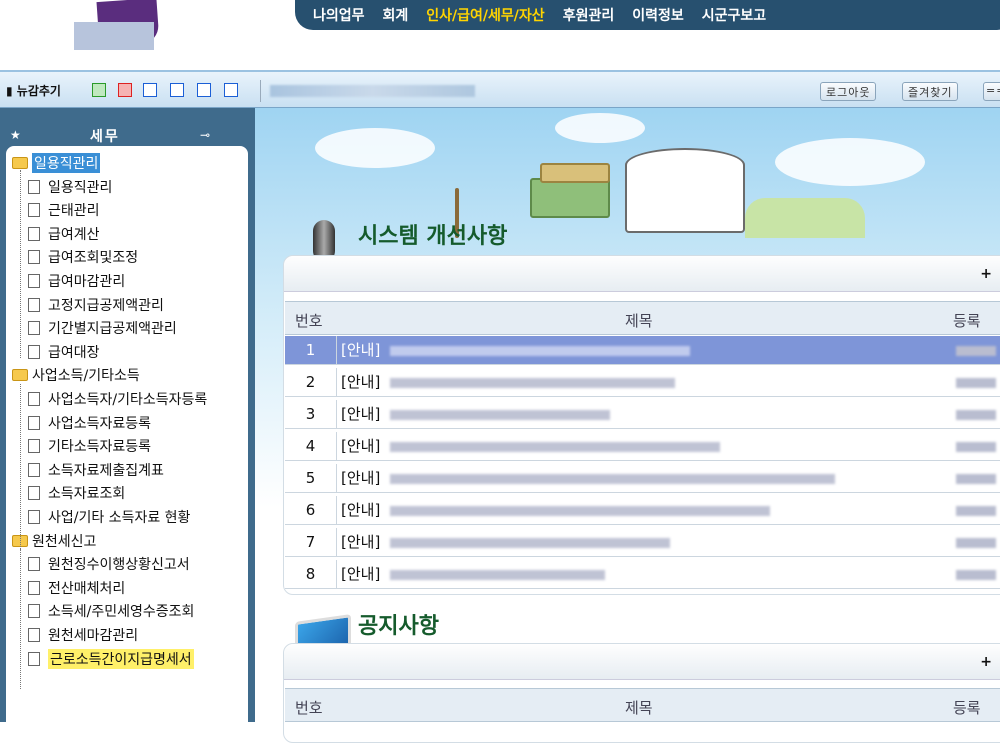  What do you see at coordinates (642, 542) in the screenshot?
I see `table-row: 7 [안내]` at bounding box center [642, 542].